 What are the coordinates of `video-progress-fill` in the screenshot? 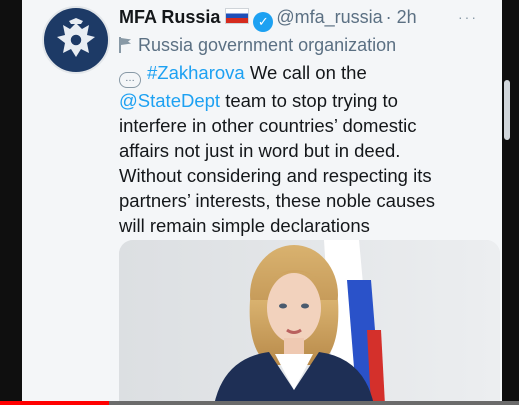 It's located at (54, 403).